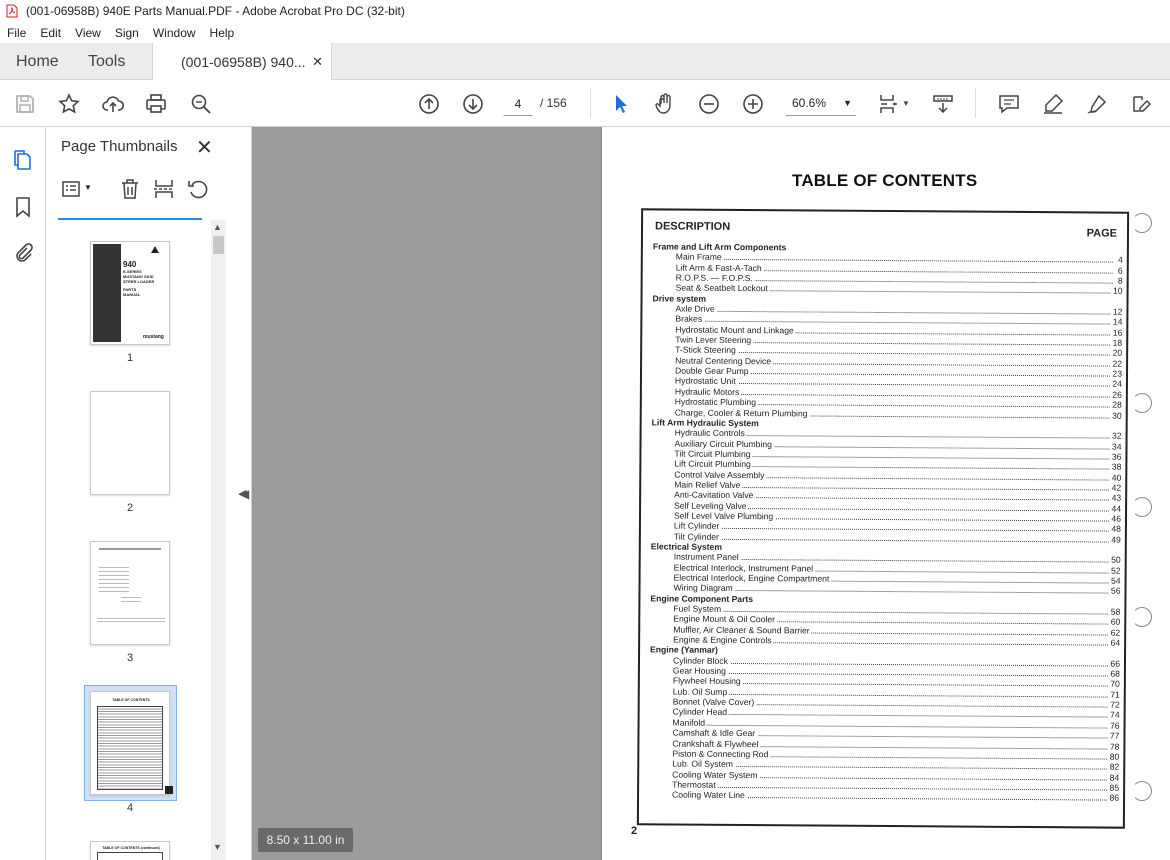 The width and height of the screenshot is (1170, 860). I want to click on toc-entry-title: R.O.P.S. — F.O.P.S., so click(715, 278).